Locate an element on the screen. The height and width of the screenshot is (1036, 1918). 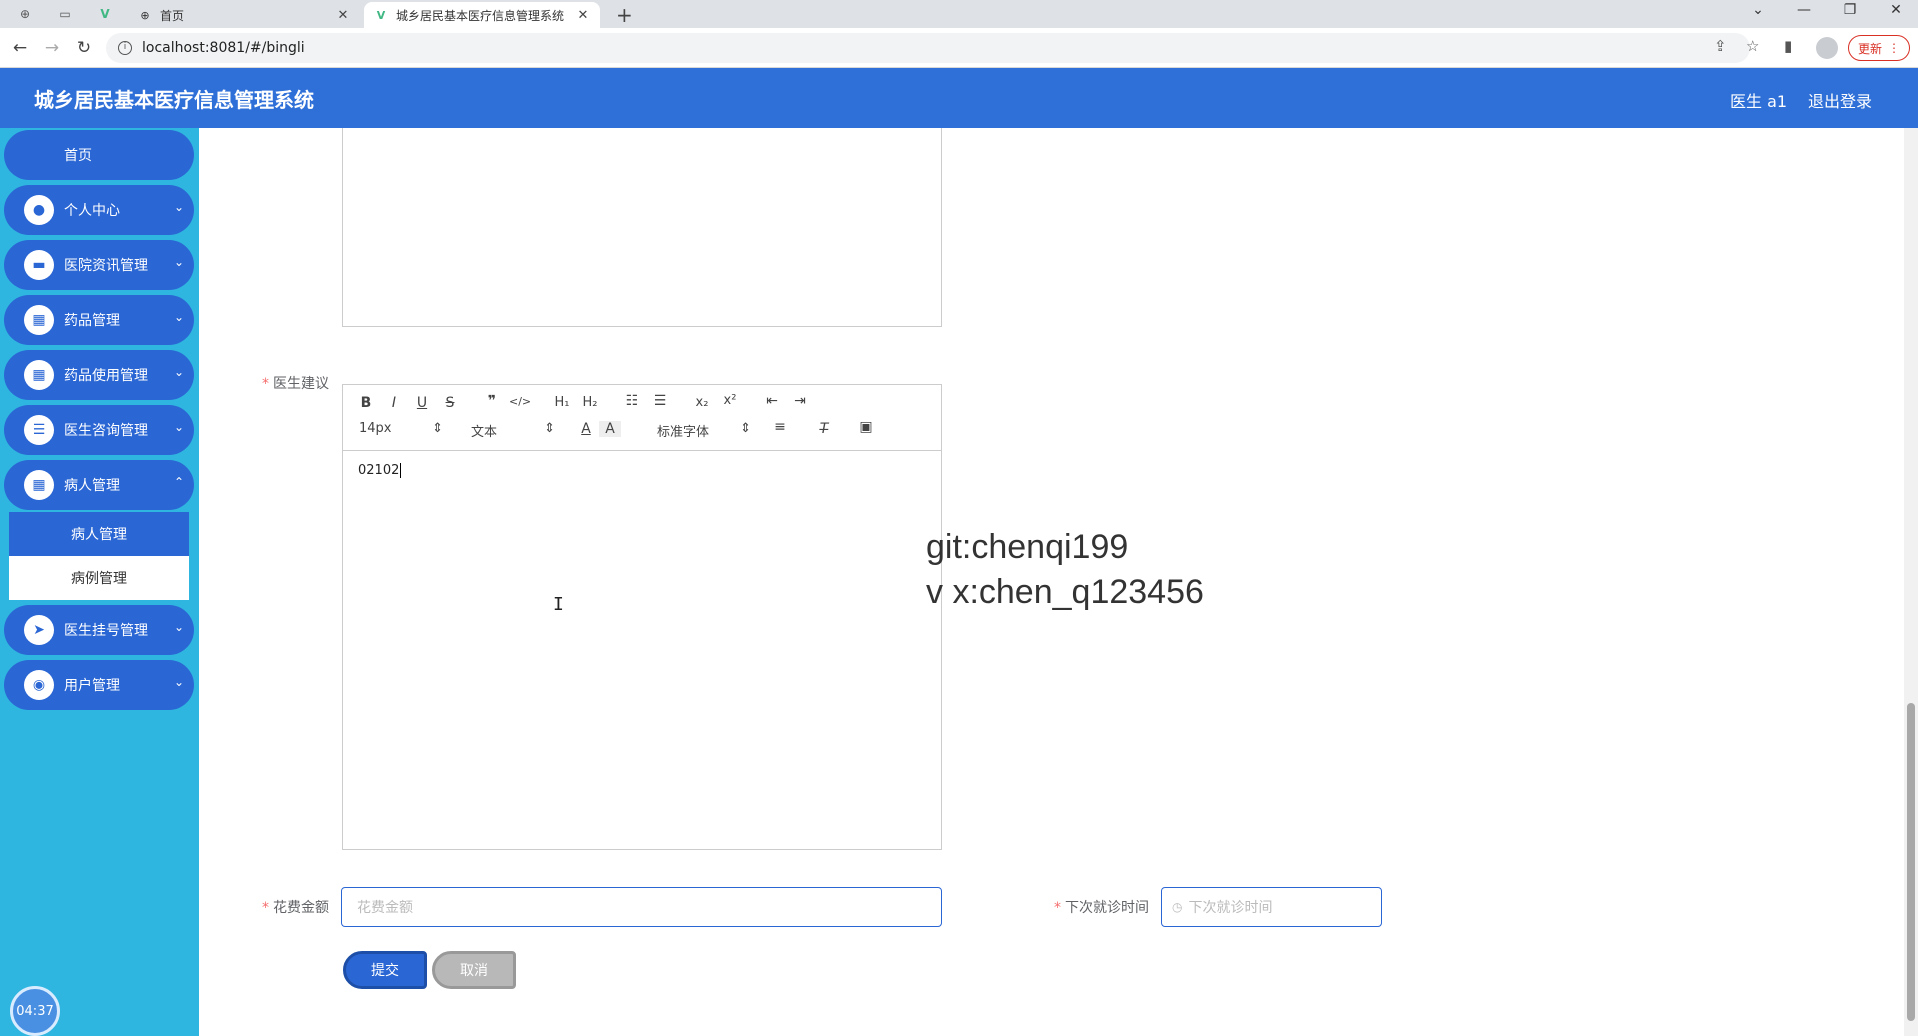
sidebar-item-drug-management: ▦ 药品管理 ⌄ is located at coordinates (99, 320).